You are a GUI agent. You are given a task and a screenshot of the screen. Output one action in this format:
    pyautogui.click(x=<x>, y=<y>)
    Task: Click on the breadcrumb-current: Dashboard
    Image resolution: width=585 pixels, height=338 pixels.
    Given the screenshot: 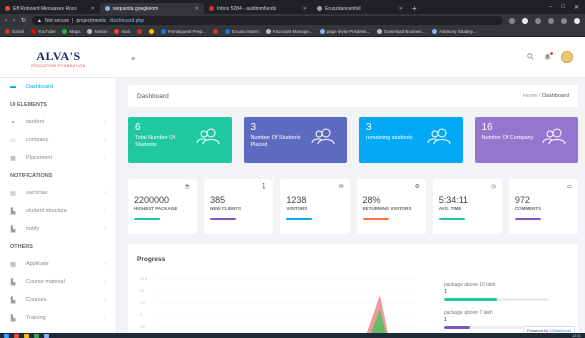 What is the action you would take?
    pyautogui.click(x=555, y=96)
    